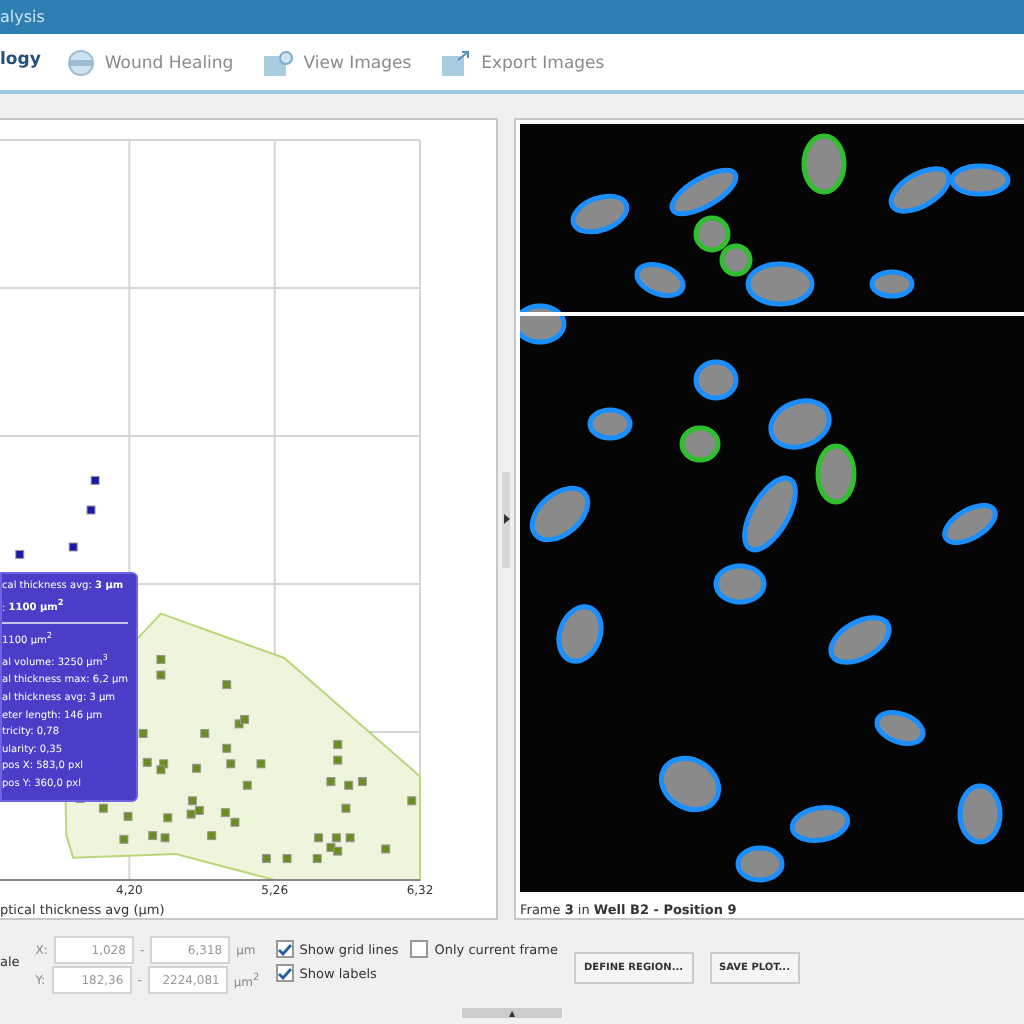  What do you see at coordinates (20, 60) in the screenshot?
I see `toolbar-tab: logy` at bounding box center [20, 60].